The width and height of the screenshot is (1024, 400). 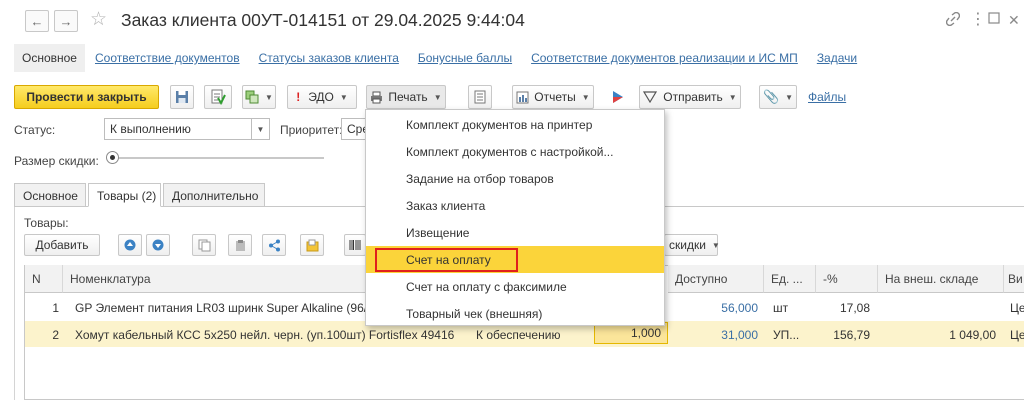 I want to click on back-button: ←, so click(x=37, y=21).